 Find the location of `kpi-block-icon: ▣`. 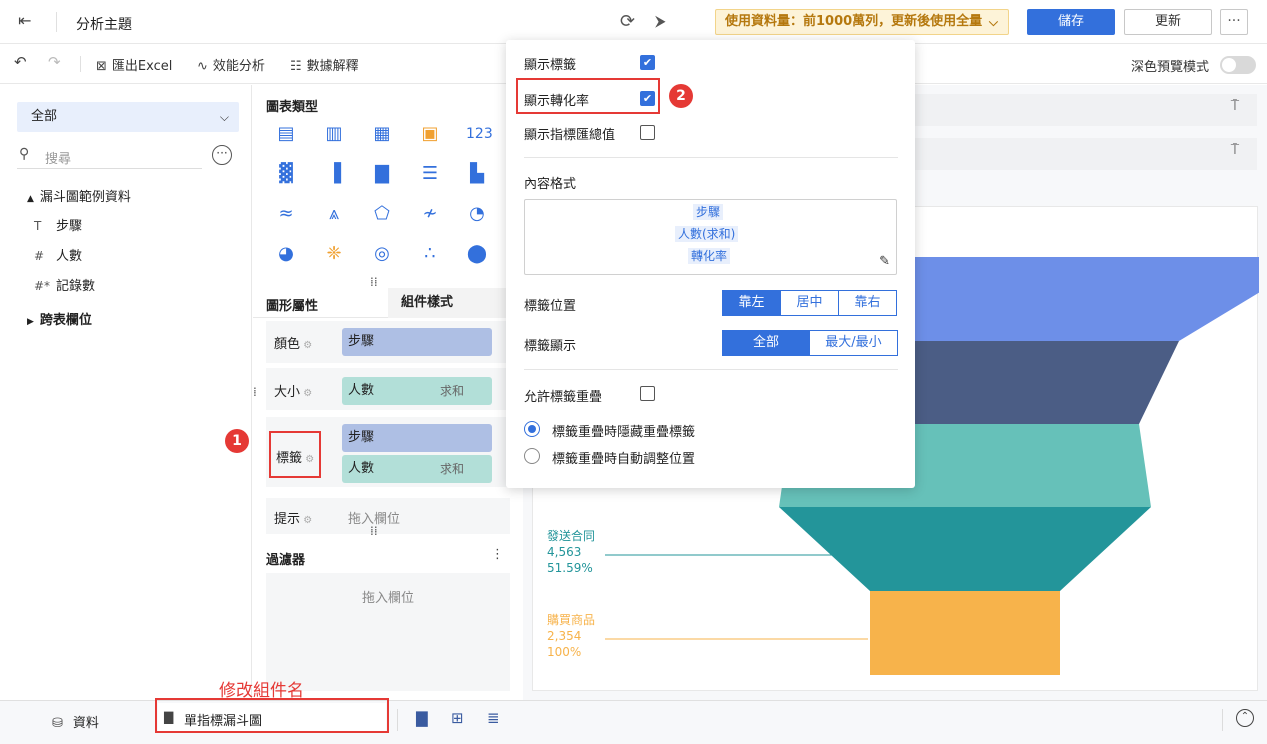

kpi-block-icon: ▣ is located at coordinates (430, 134).